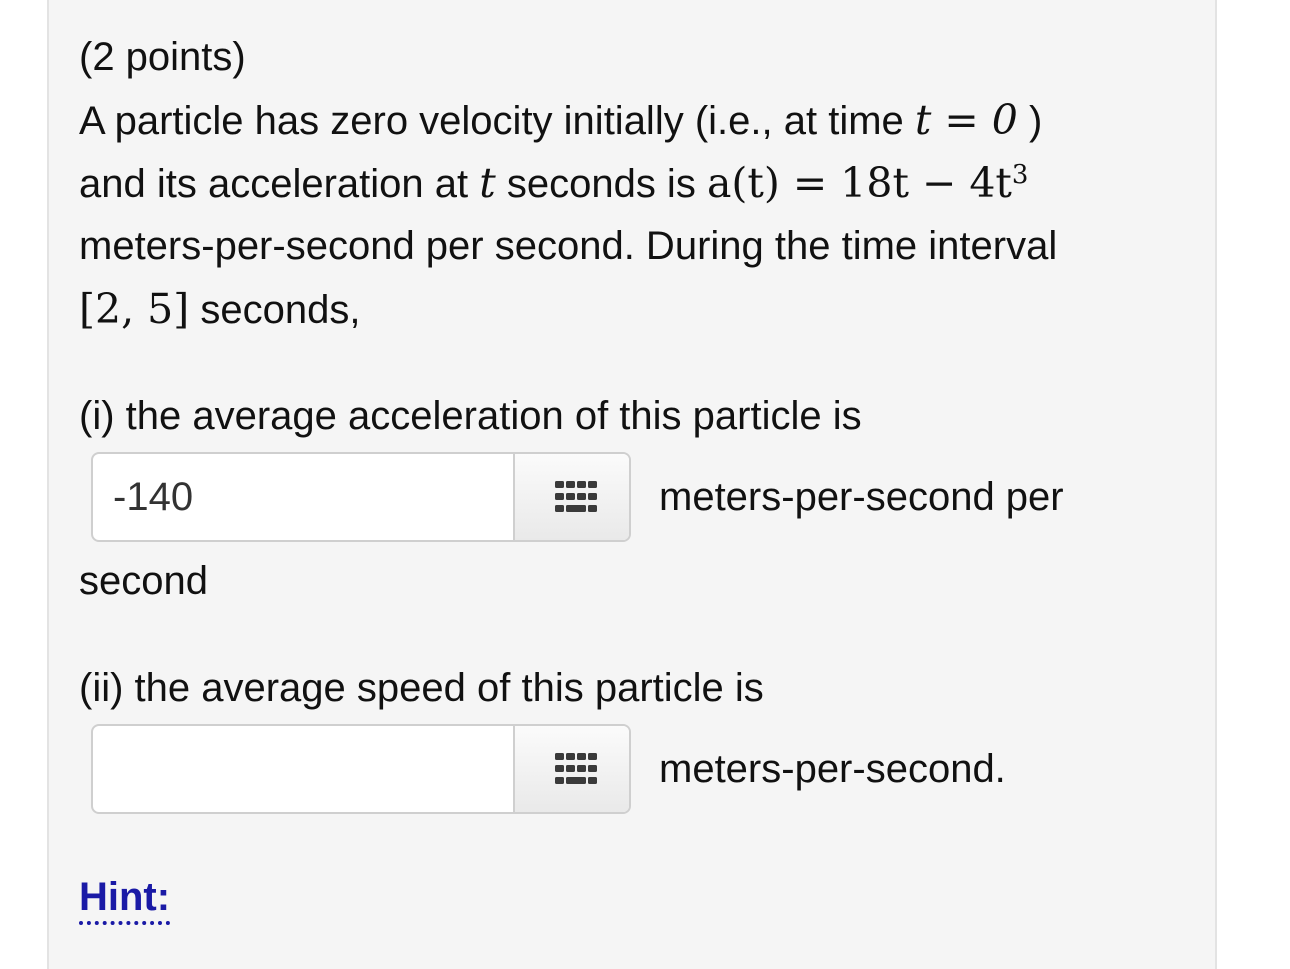 The height and width of the screenshot is (969, 1290). Describe the element at coordinates (303, 497) in the screenshot. I see `part-i-answer-input` at that location.